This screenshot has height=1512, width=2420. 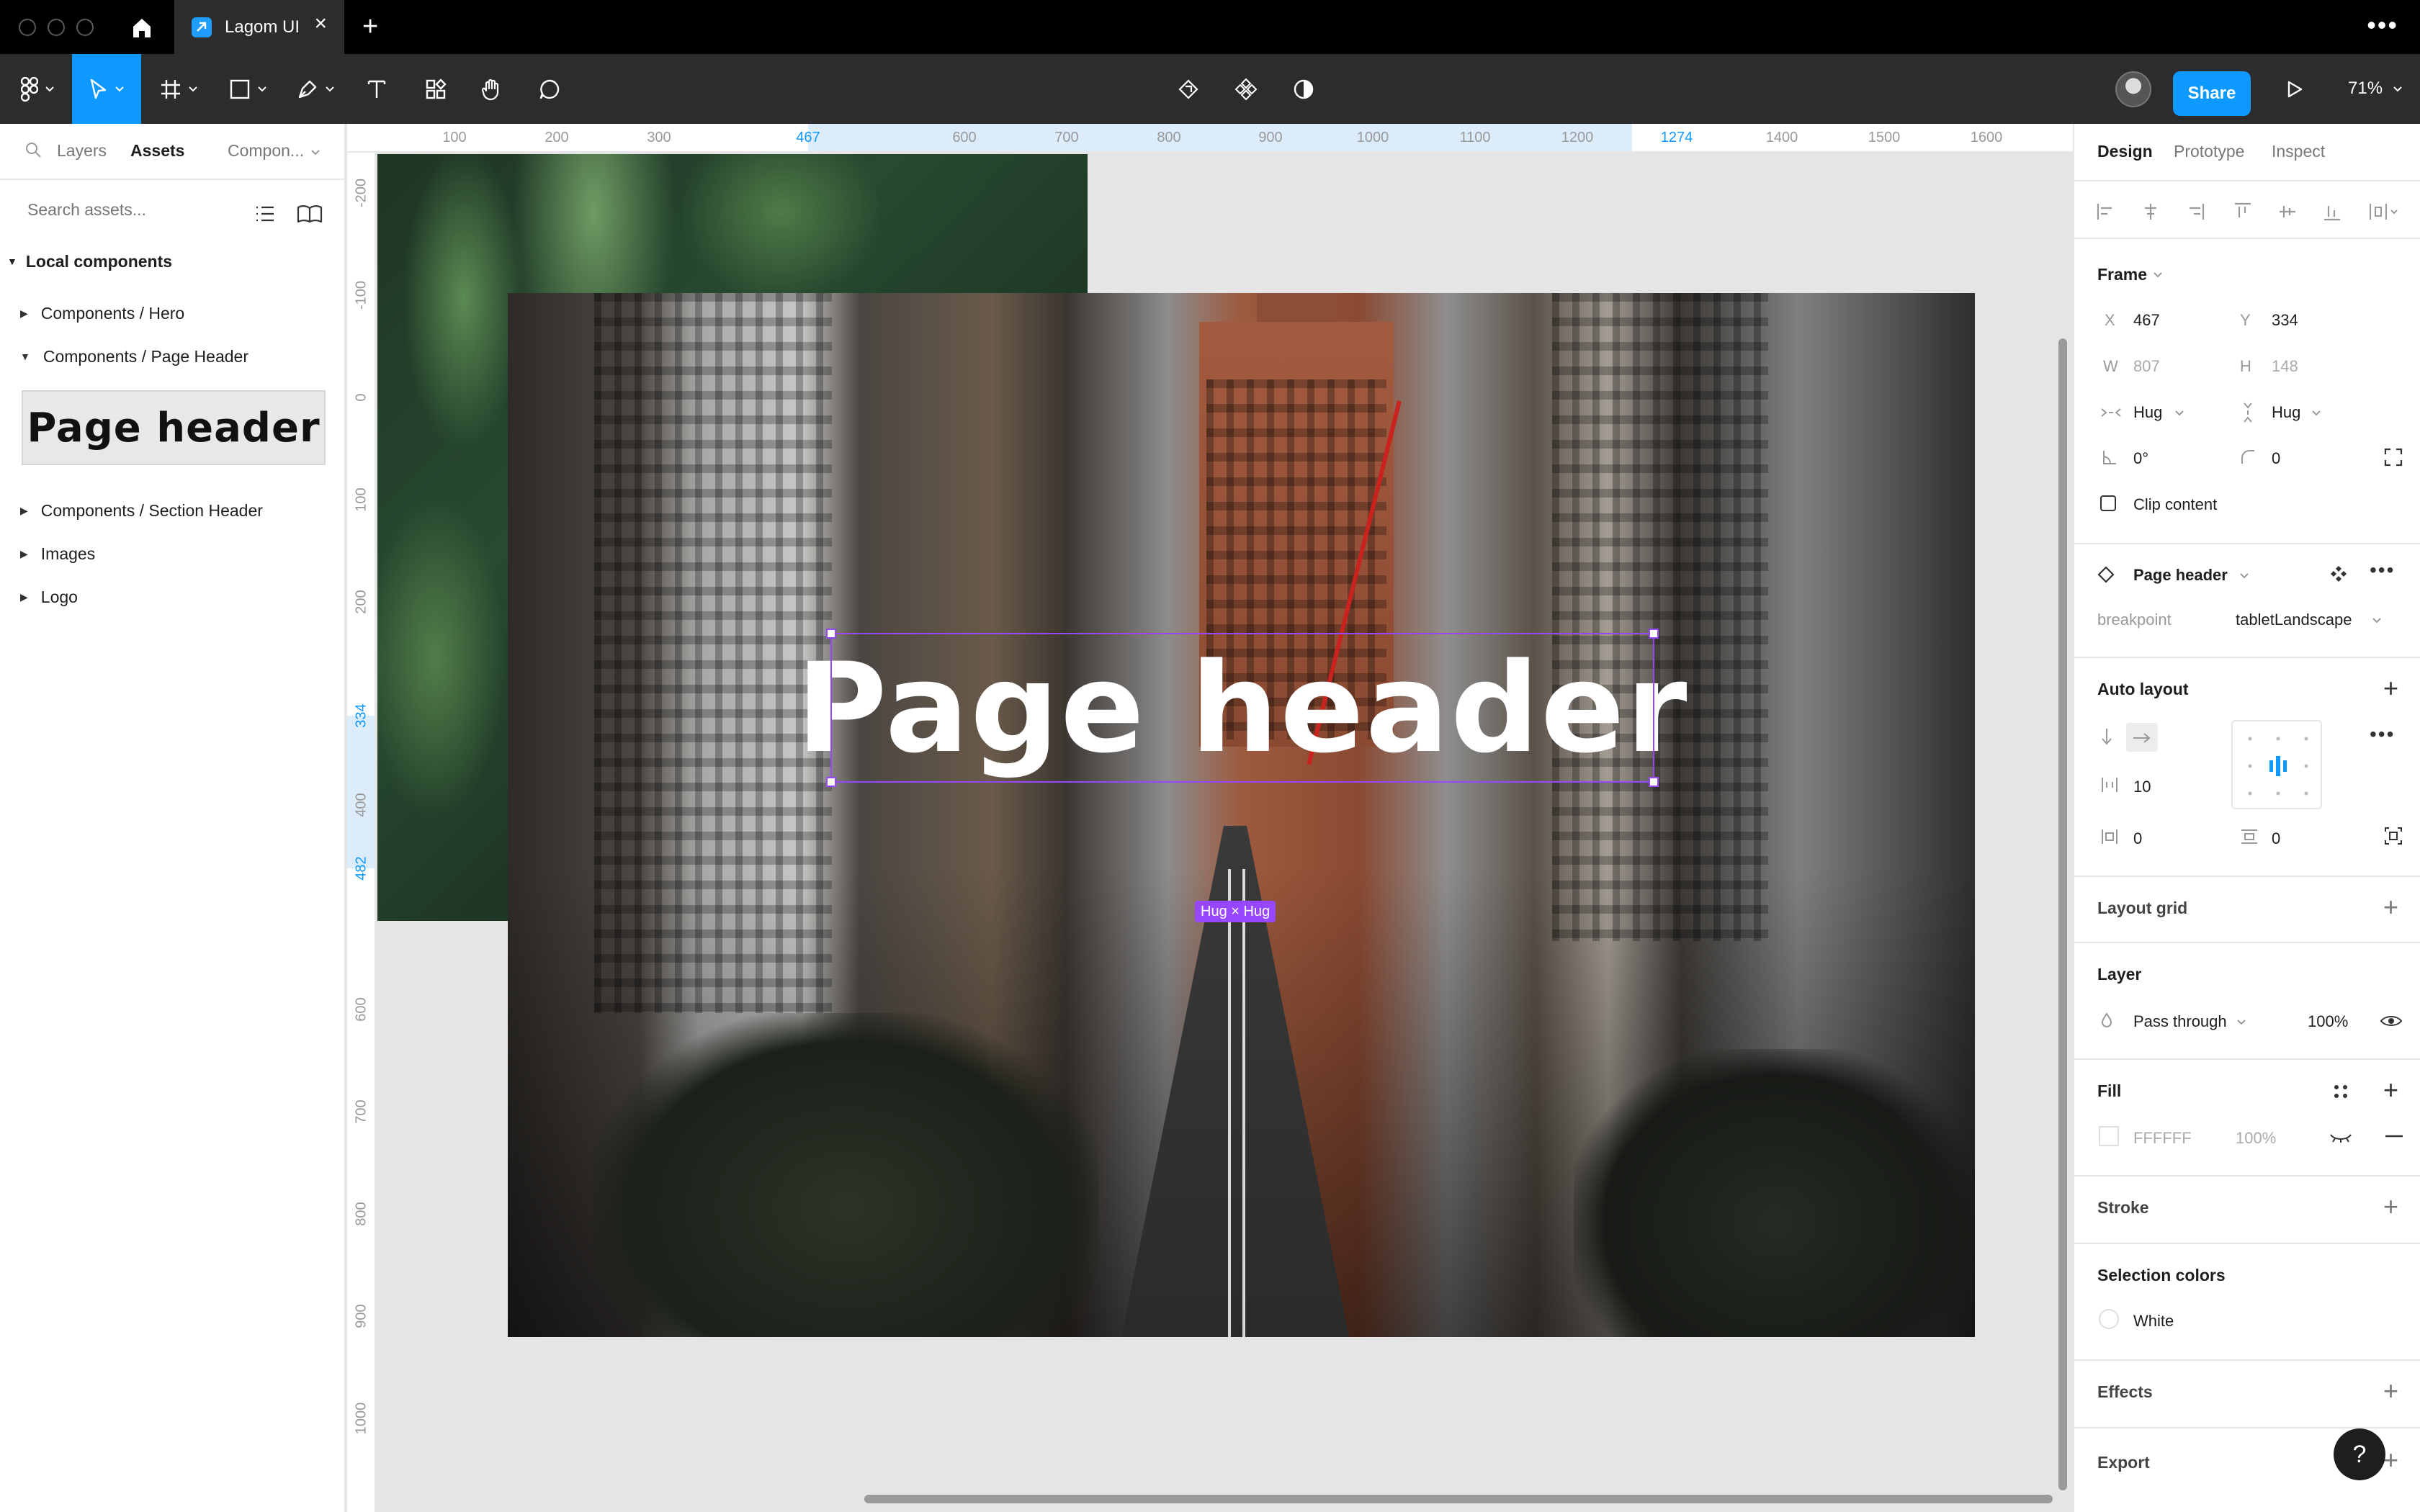 I want to click on eye-closed-icon, so click(x=2340, y=1137).